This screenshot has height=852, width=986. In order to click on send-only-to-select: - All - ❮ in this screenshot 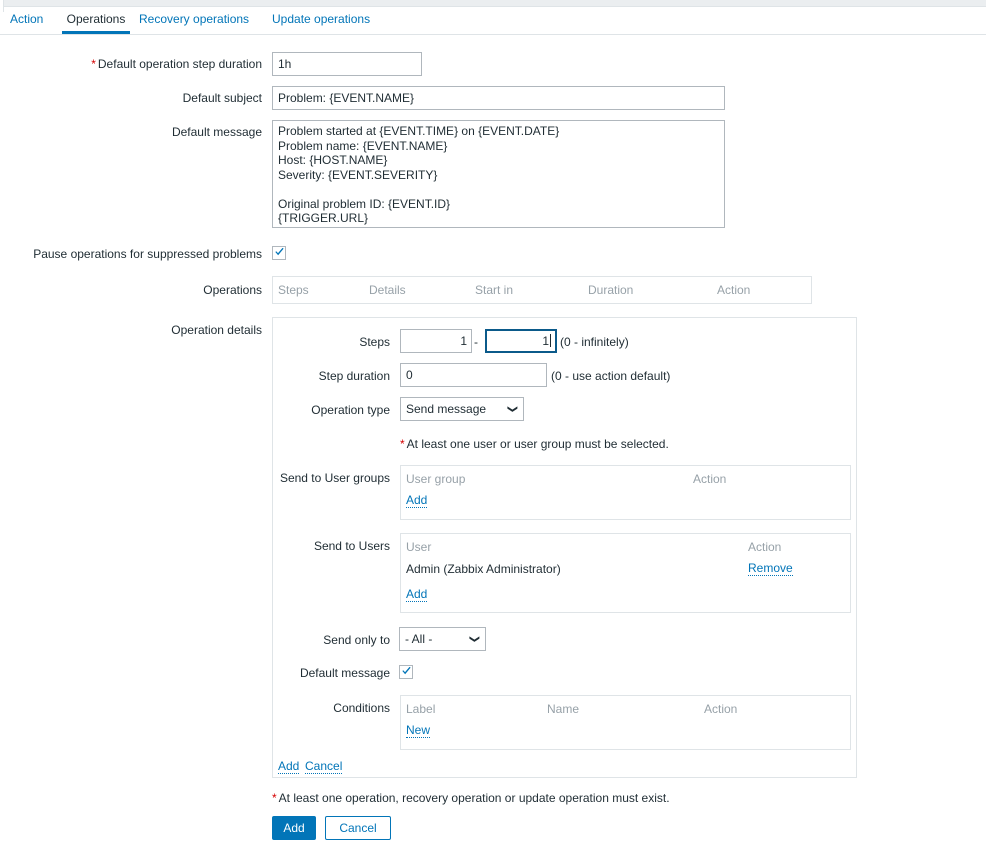, I will do `click(442, 639)`.